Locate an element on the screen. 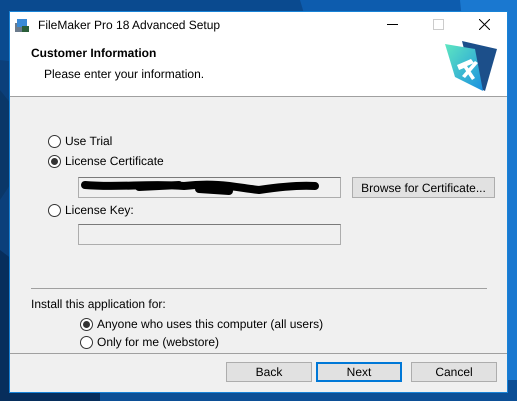 The image size is (517, 401). install-for-label: Install this application for: is located at coordinates (99, 304).